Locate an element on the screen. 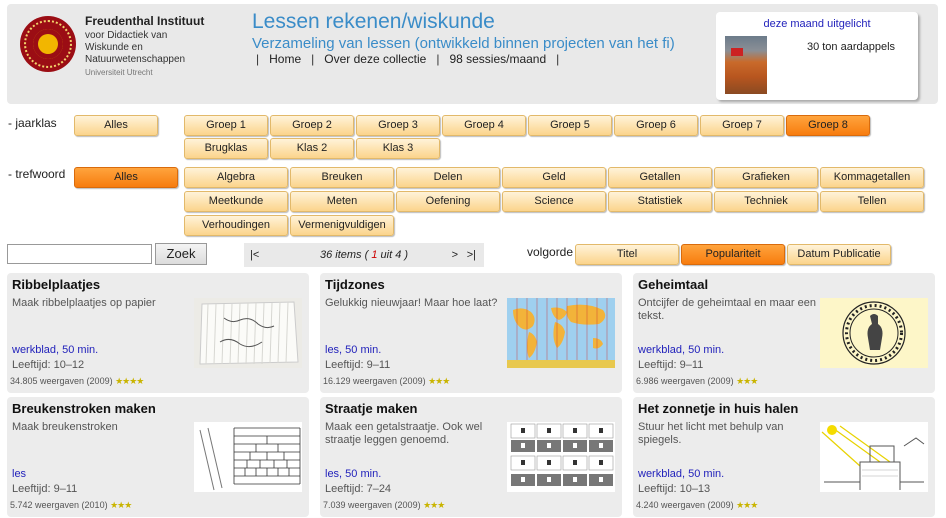 The height and width of the screenshot is (518, 946). keyword-oefening-button: Oefening is located at coordinates (448, 201).